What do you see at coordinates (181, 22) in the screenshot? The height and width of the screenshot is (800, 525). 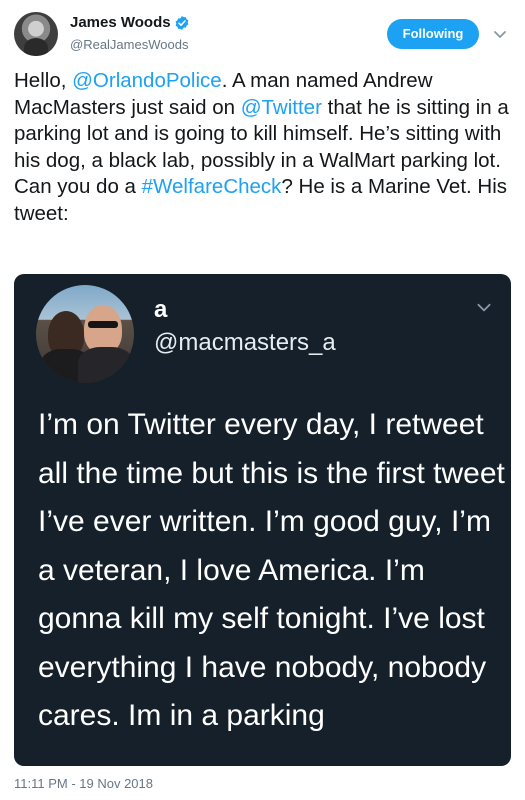 I see `verified-badge-icon` at bounding box center [181, 22].